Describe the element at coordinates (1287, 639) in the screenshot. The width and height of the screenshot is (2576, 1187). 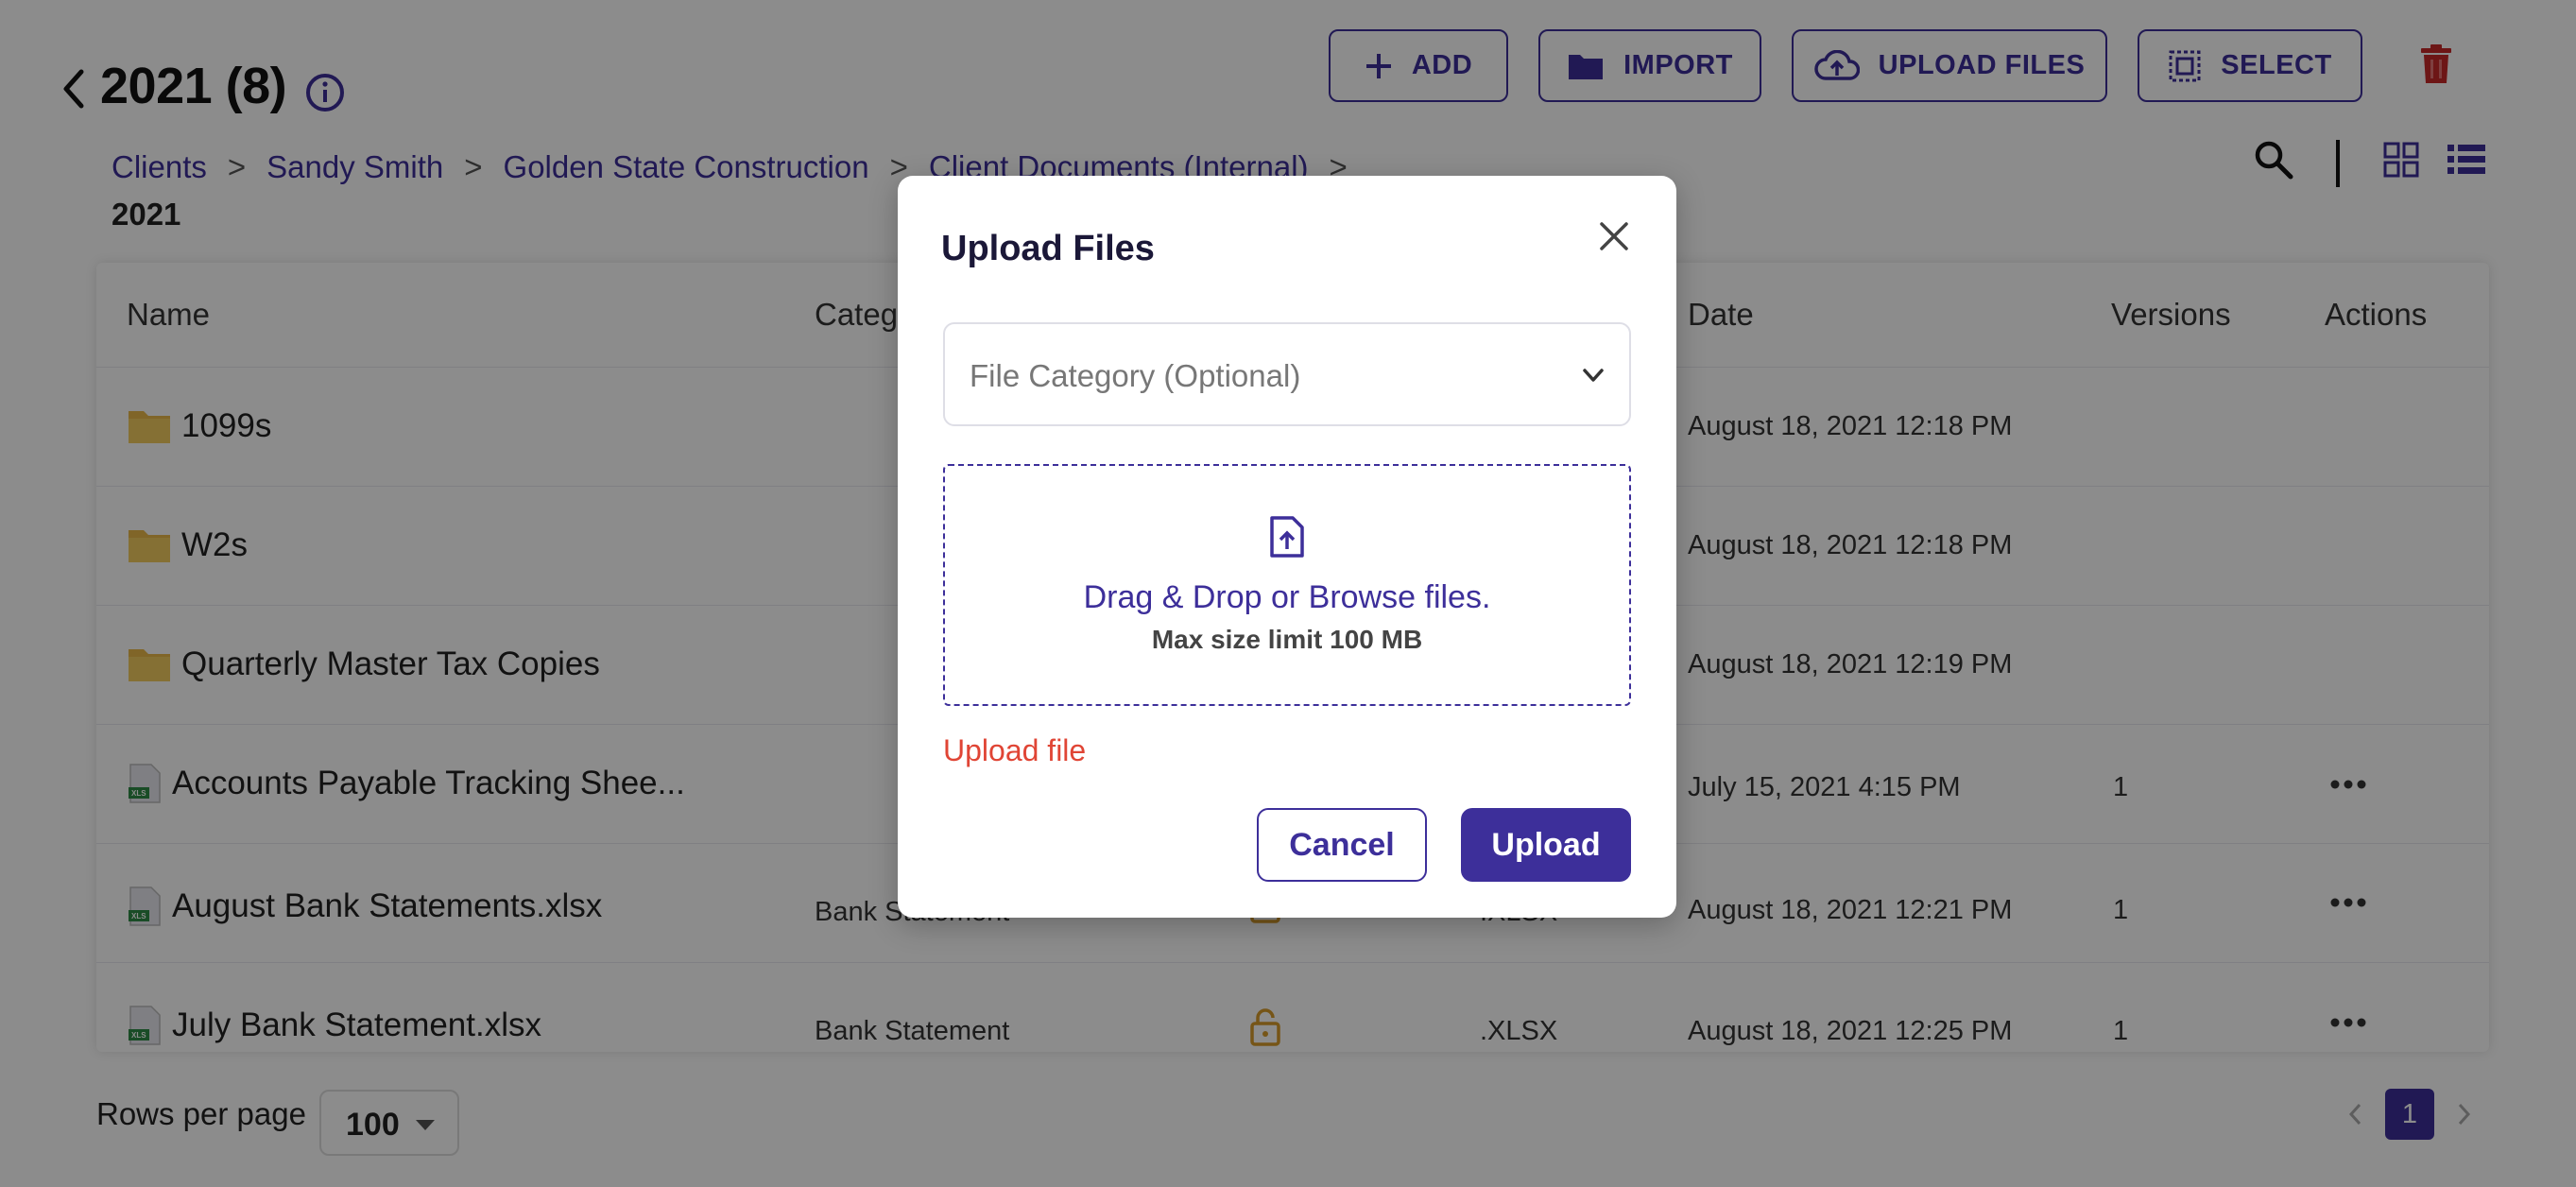
I see `size-limit-text: Max size limit 100 MB` at that location.